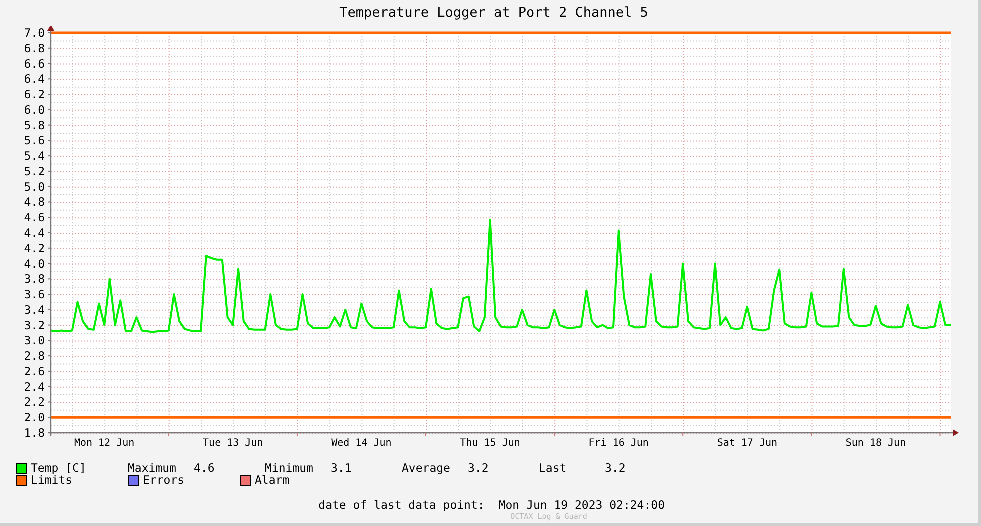  What do you see at coordinates (34, 433) in the screenshot?
I see `y-tick-label: 1.8` at bounding box center [34, 433].